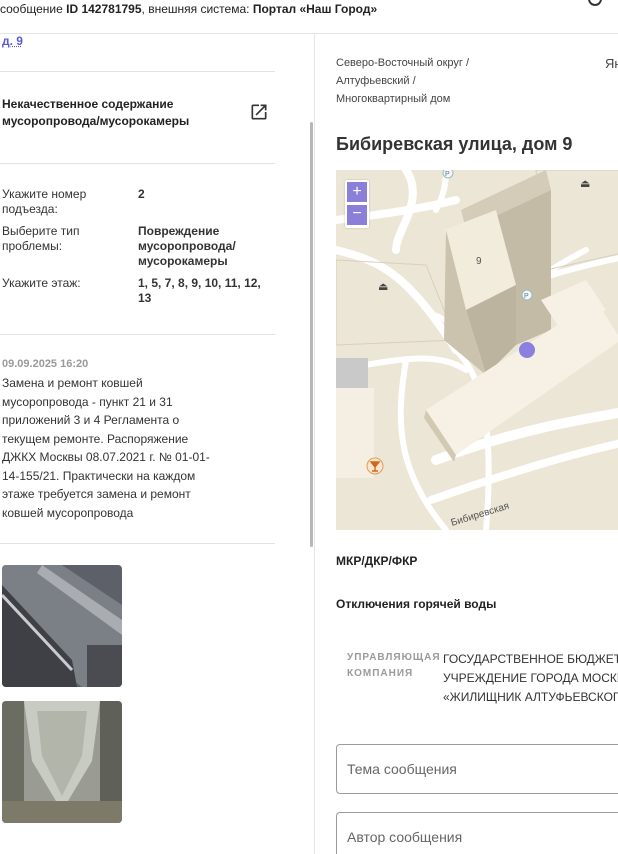 The image size is (618, 854). I want to click on field-value-problem-type: Повреждение мусоропровода/ мусорокамеры, so click(187, 246).